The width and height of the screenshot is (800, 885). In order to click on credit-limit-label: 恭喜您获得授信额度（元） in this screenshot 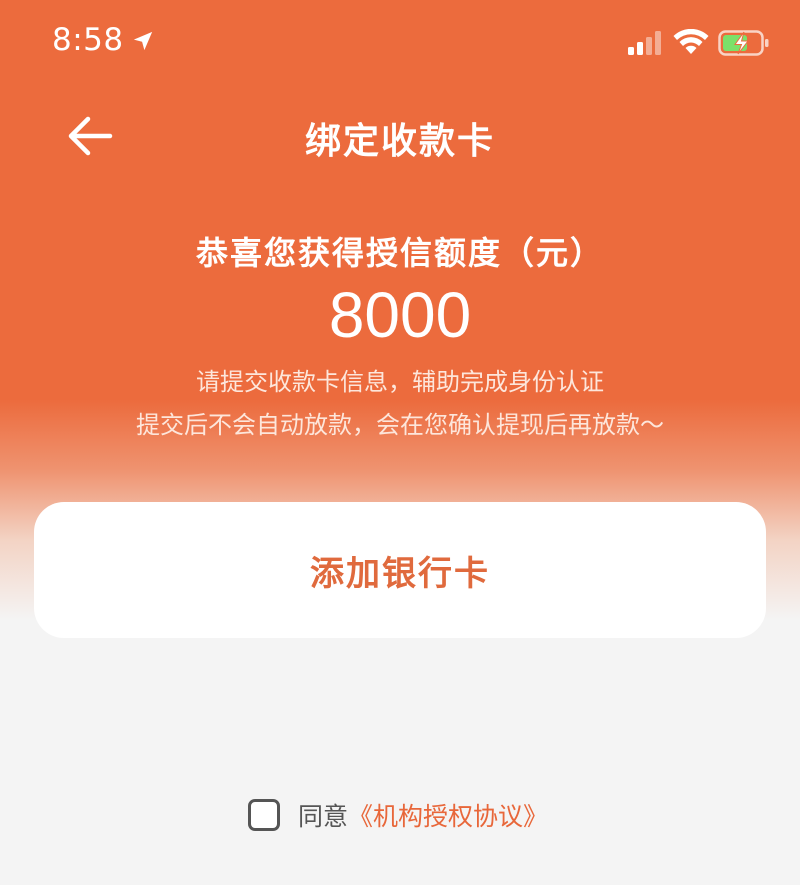, I will do `click(399, 253)`.